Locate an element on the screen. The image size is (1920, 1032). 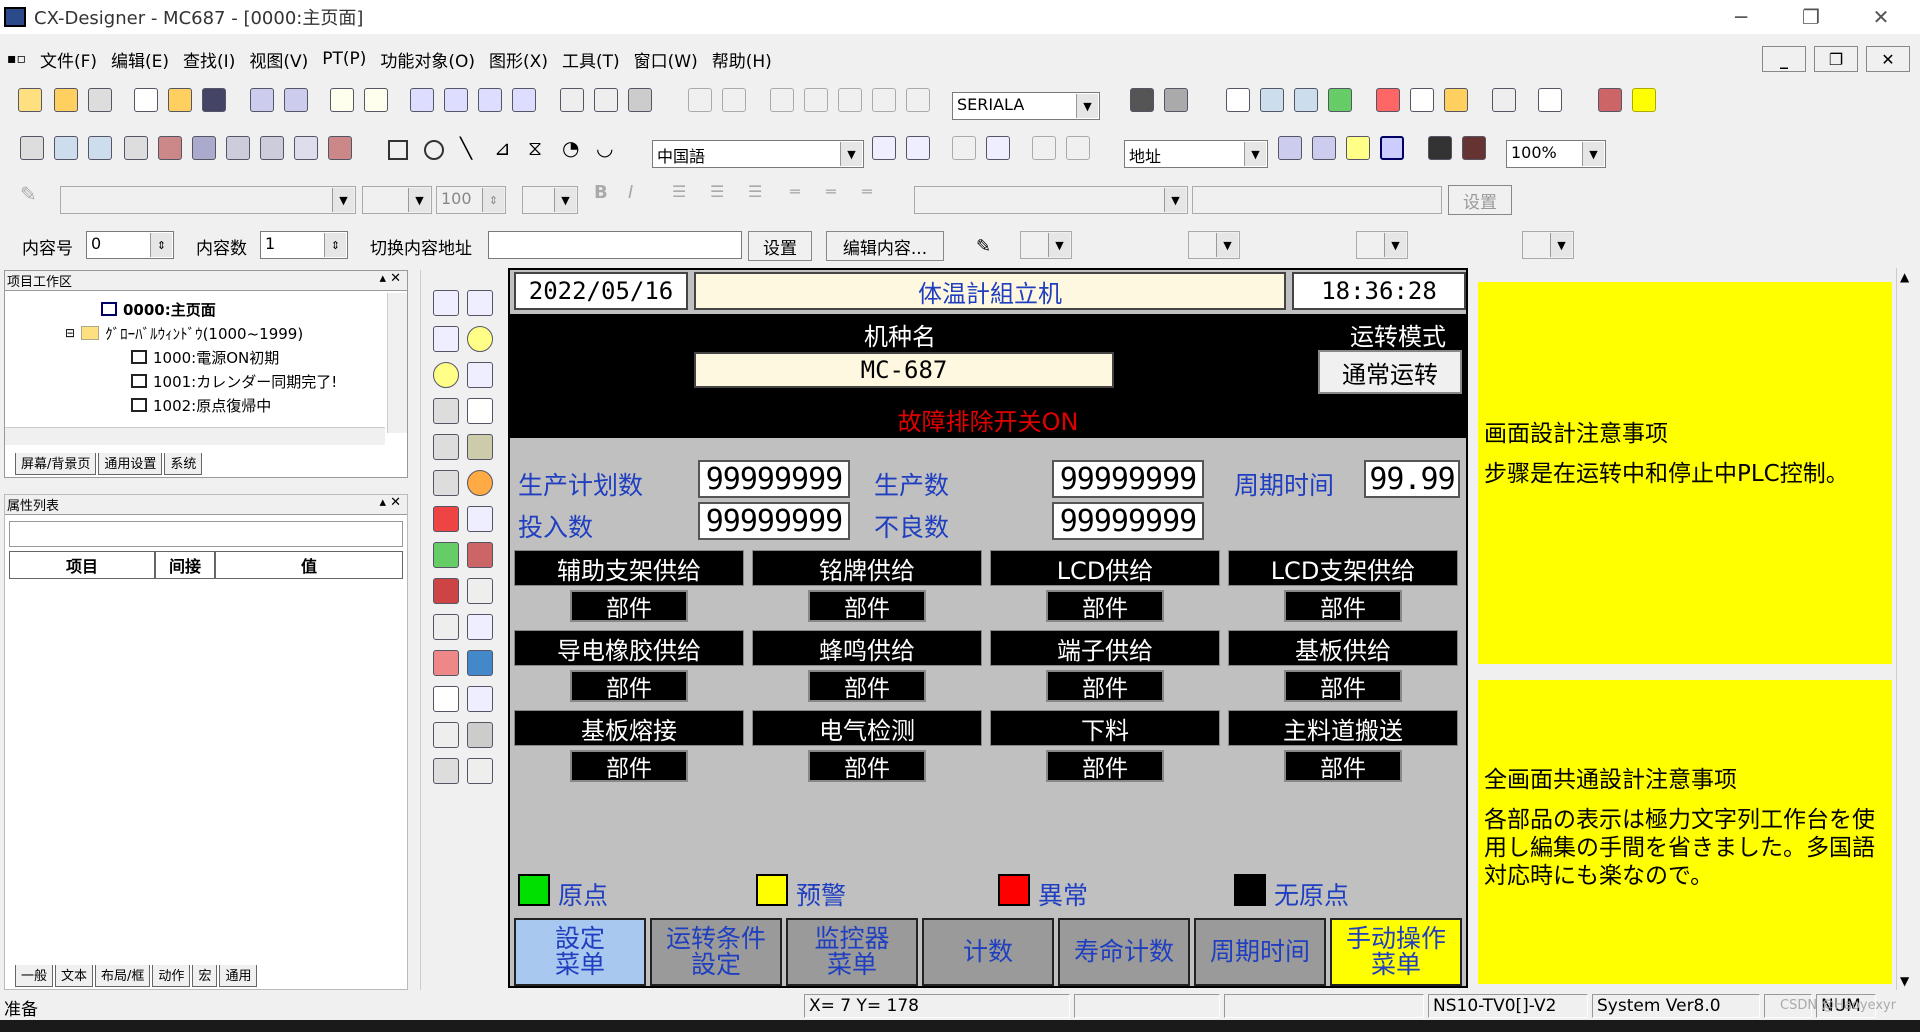
font-select: ▼ is located at coordinates (208, 200).